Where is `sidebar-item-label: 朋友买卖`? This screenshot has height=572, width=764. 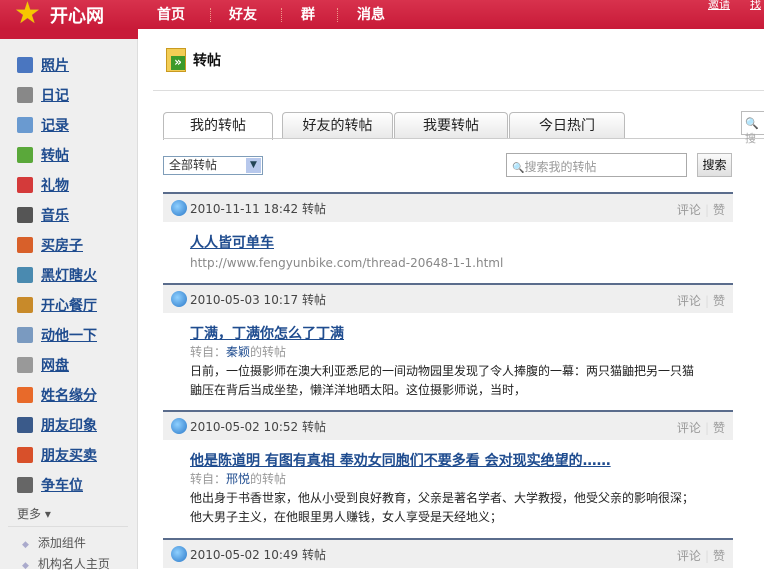
sidebar-item-label: 朋友买卖 is located at coordinates (69, 455).